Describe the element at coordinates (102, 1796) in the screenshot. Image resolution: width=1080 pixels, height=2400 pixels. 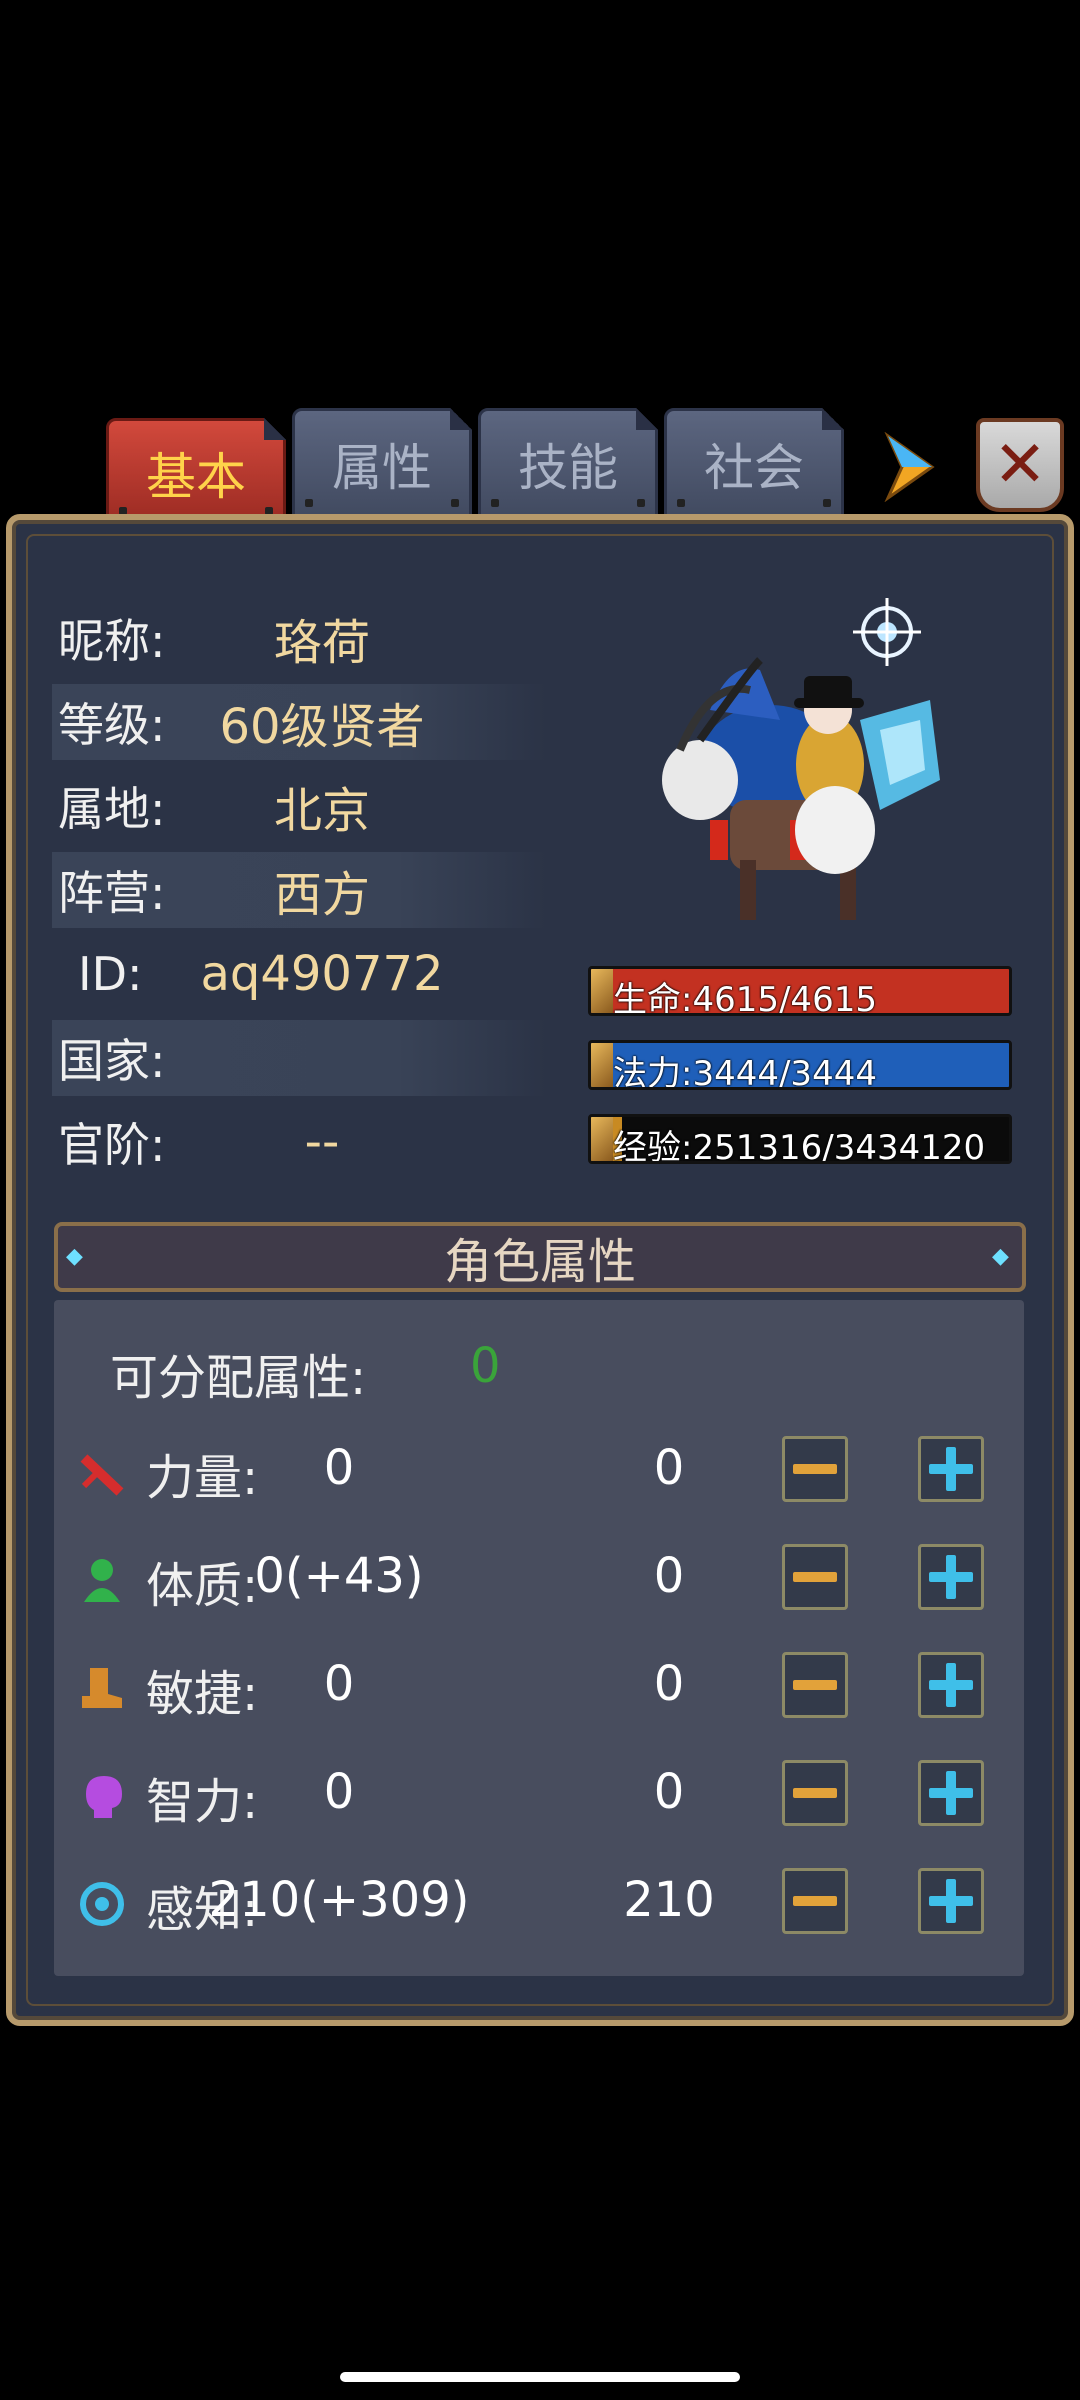
I see `head-icon` at that location.